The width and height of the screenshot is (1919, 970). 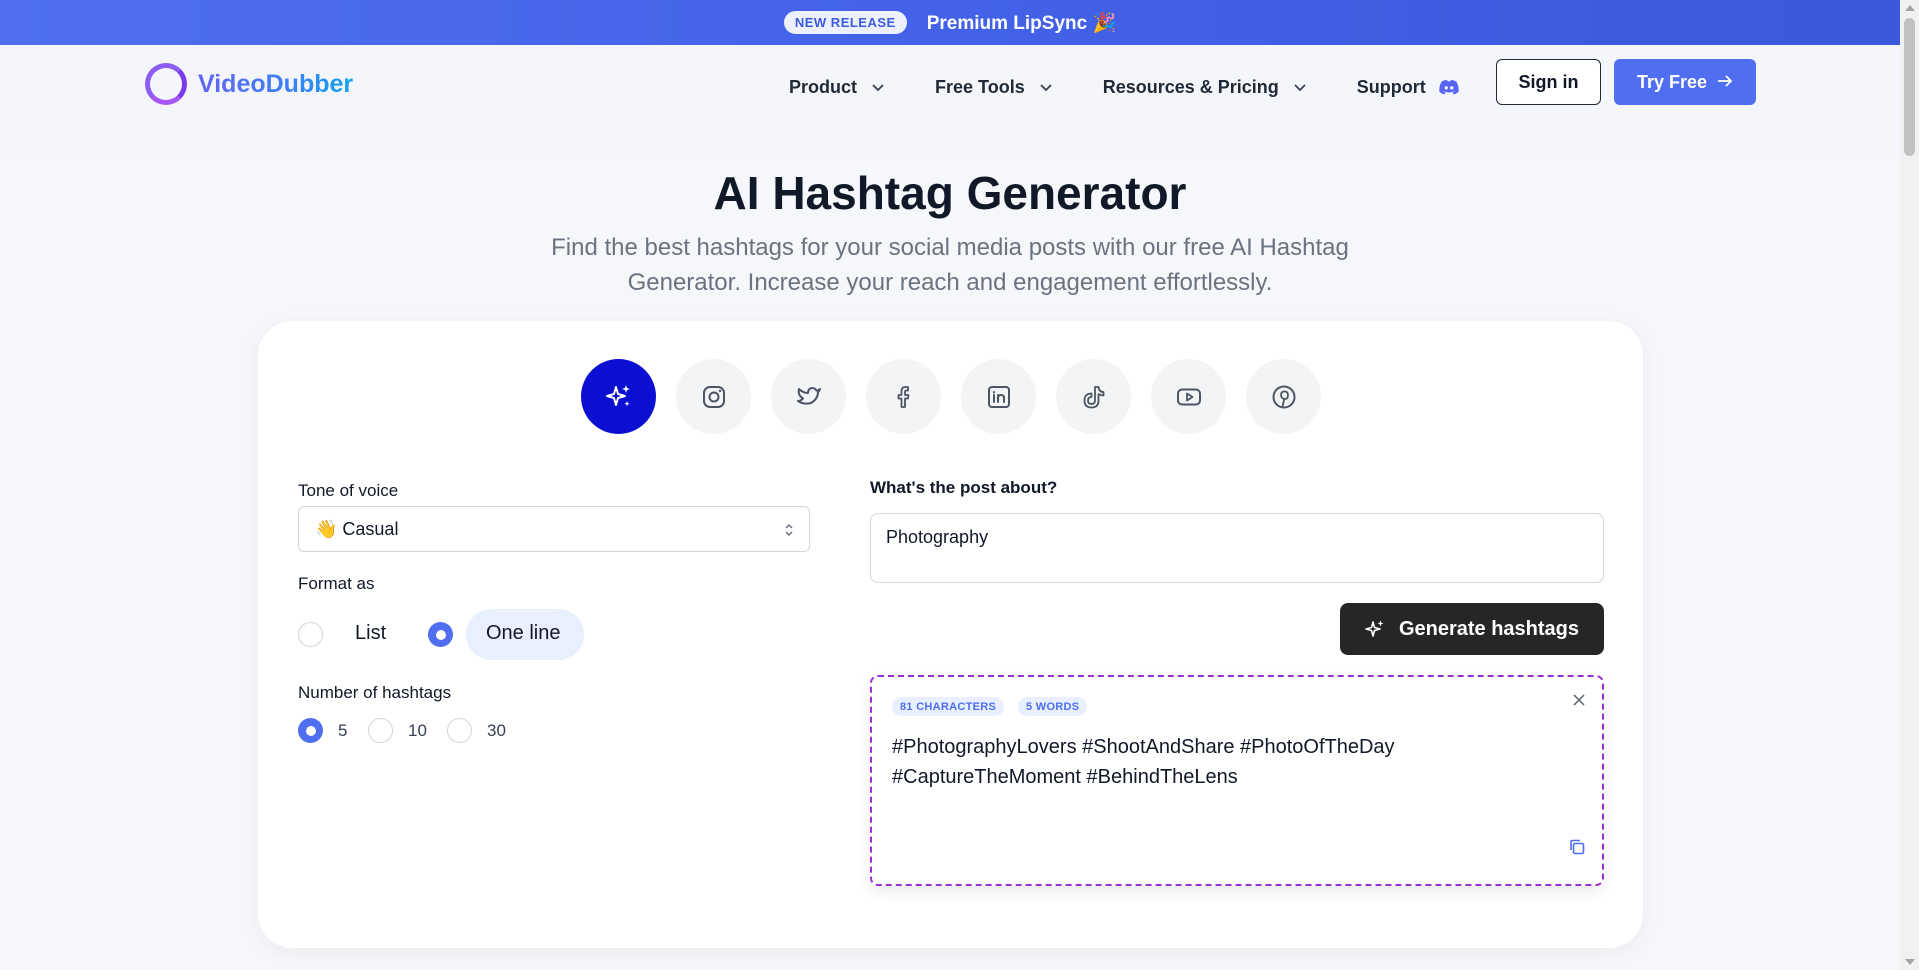 What do you see at coordinates (789, 530) in the screenshot?
I see `select-arrows-icon` at bounding box center [789, 530].